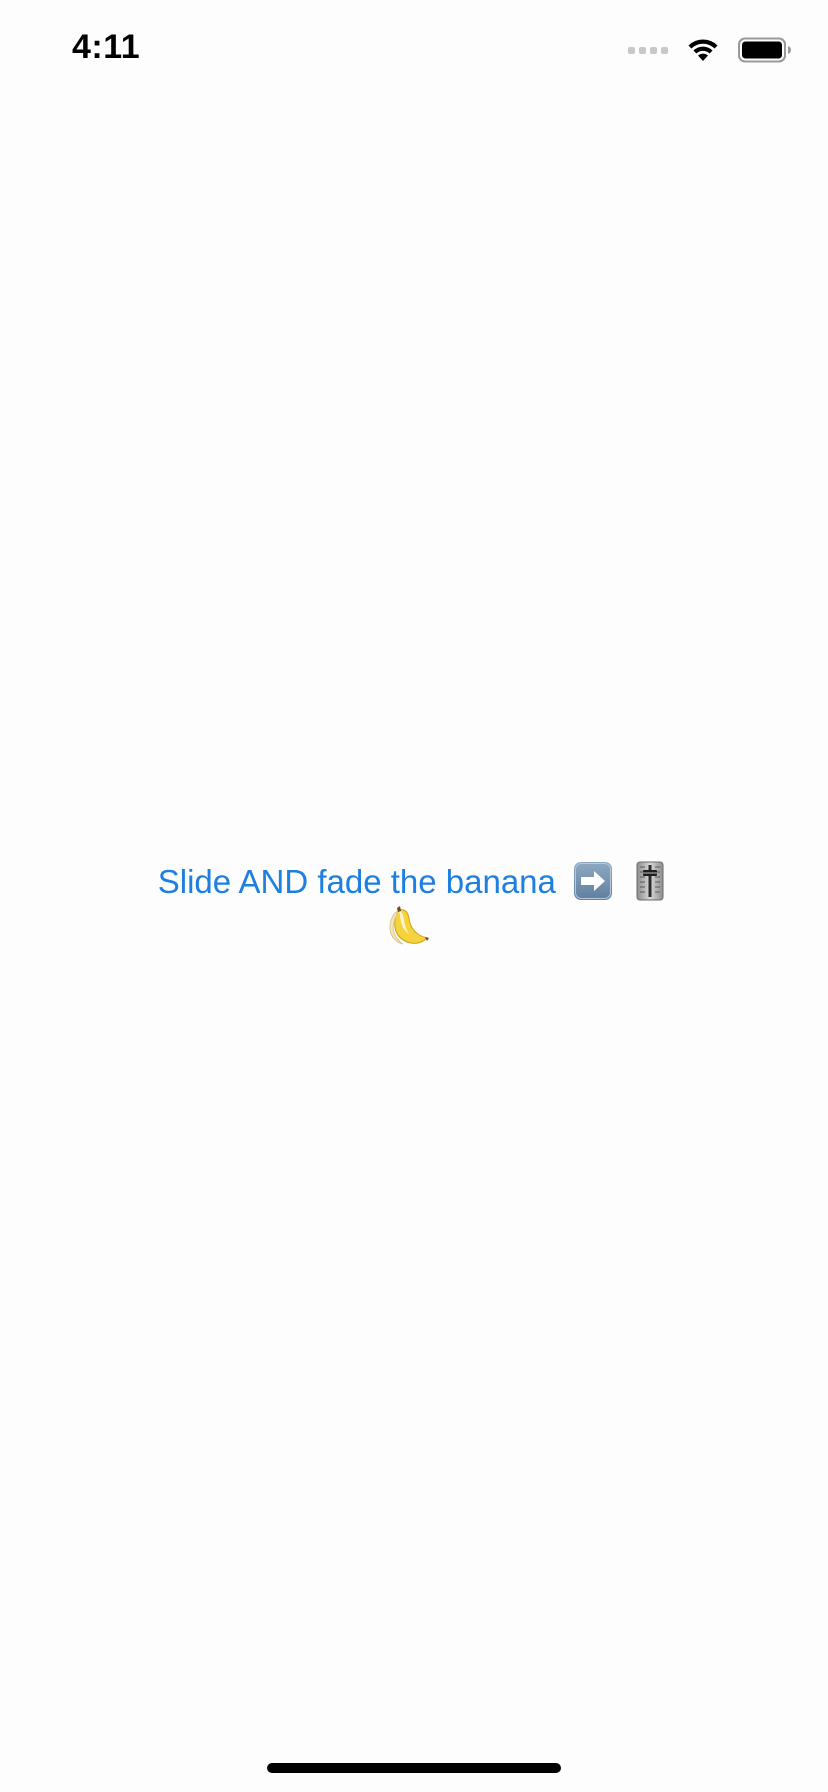 This screenshot has width=828, height=1792. What do you see at coordinates (414, 1768) in the screenshot?
I see `home-indicator` at bounding box center [414, 1768].